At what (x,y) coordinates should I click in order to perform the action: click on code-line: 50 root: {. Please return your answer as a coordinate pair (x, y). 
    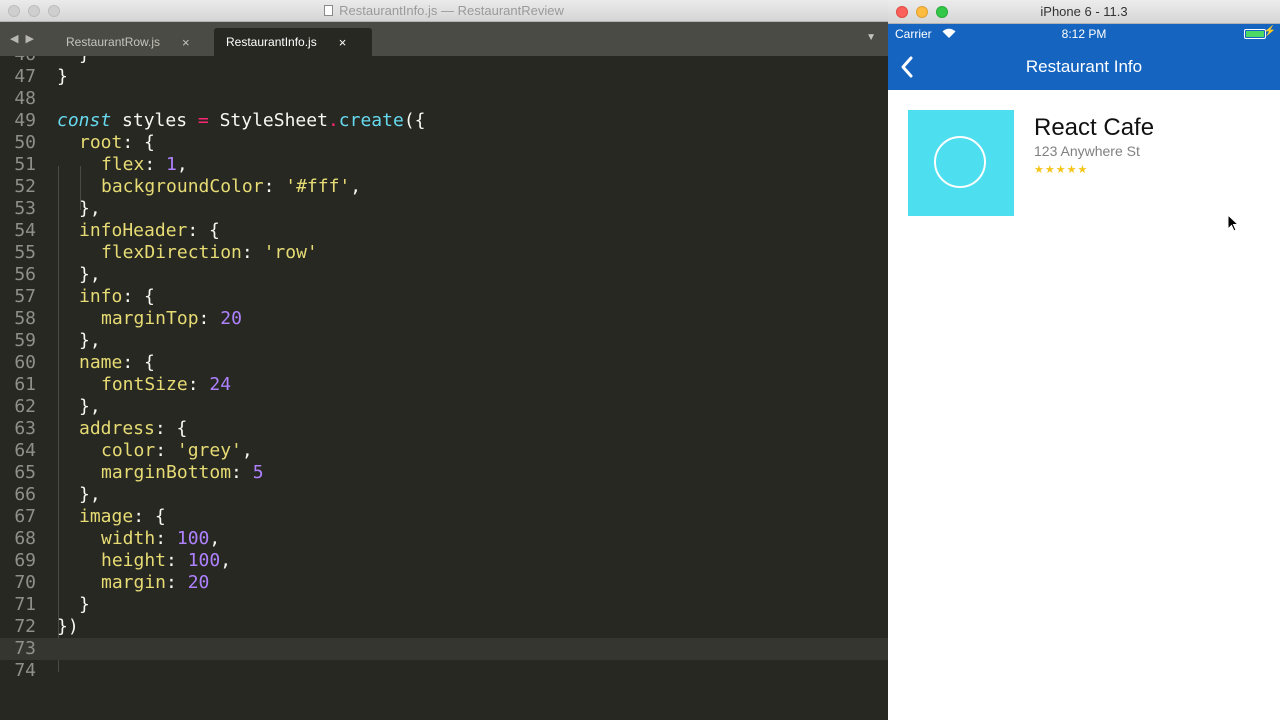
    Looking at the image, I should click on (84, 142).